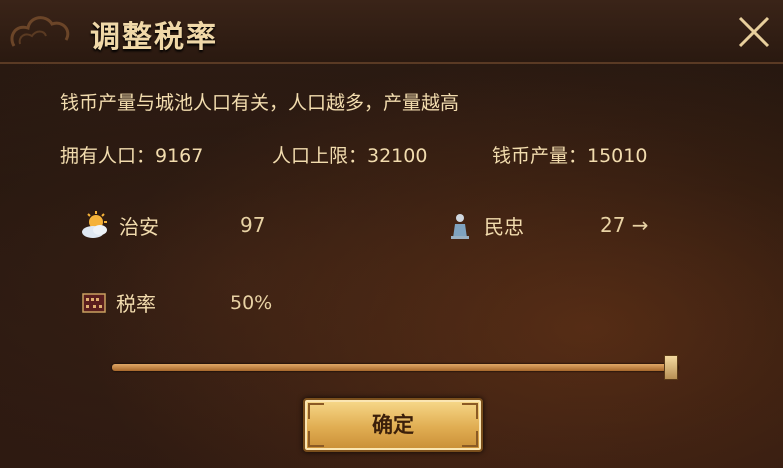  Describe the element at coordinates (139, 227) in the screenshot. I see `order-label: 治安` at that location.